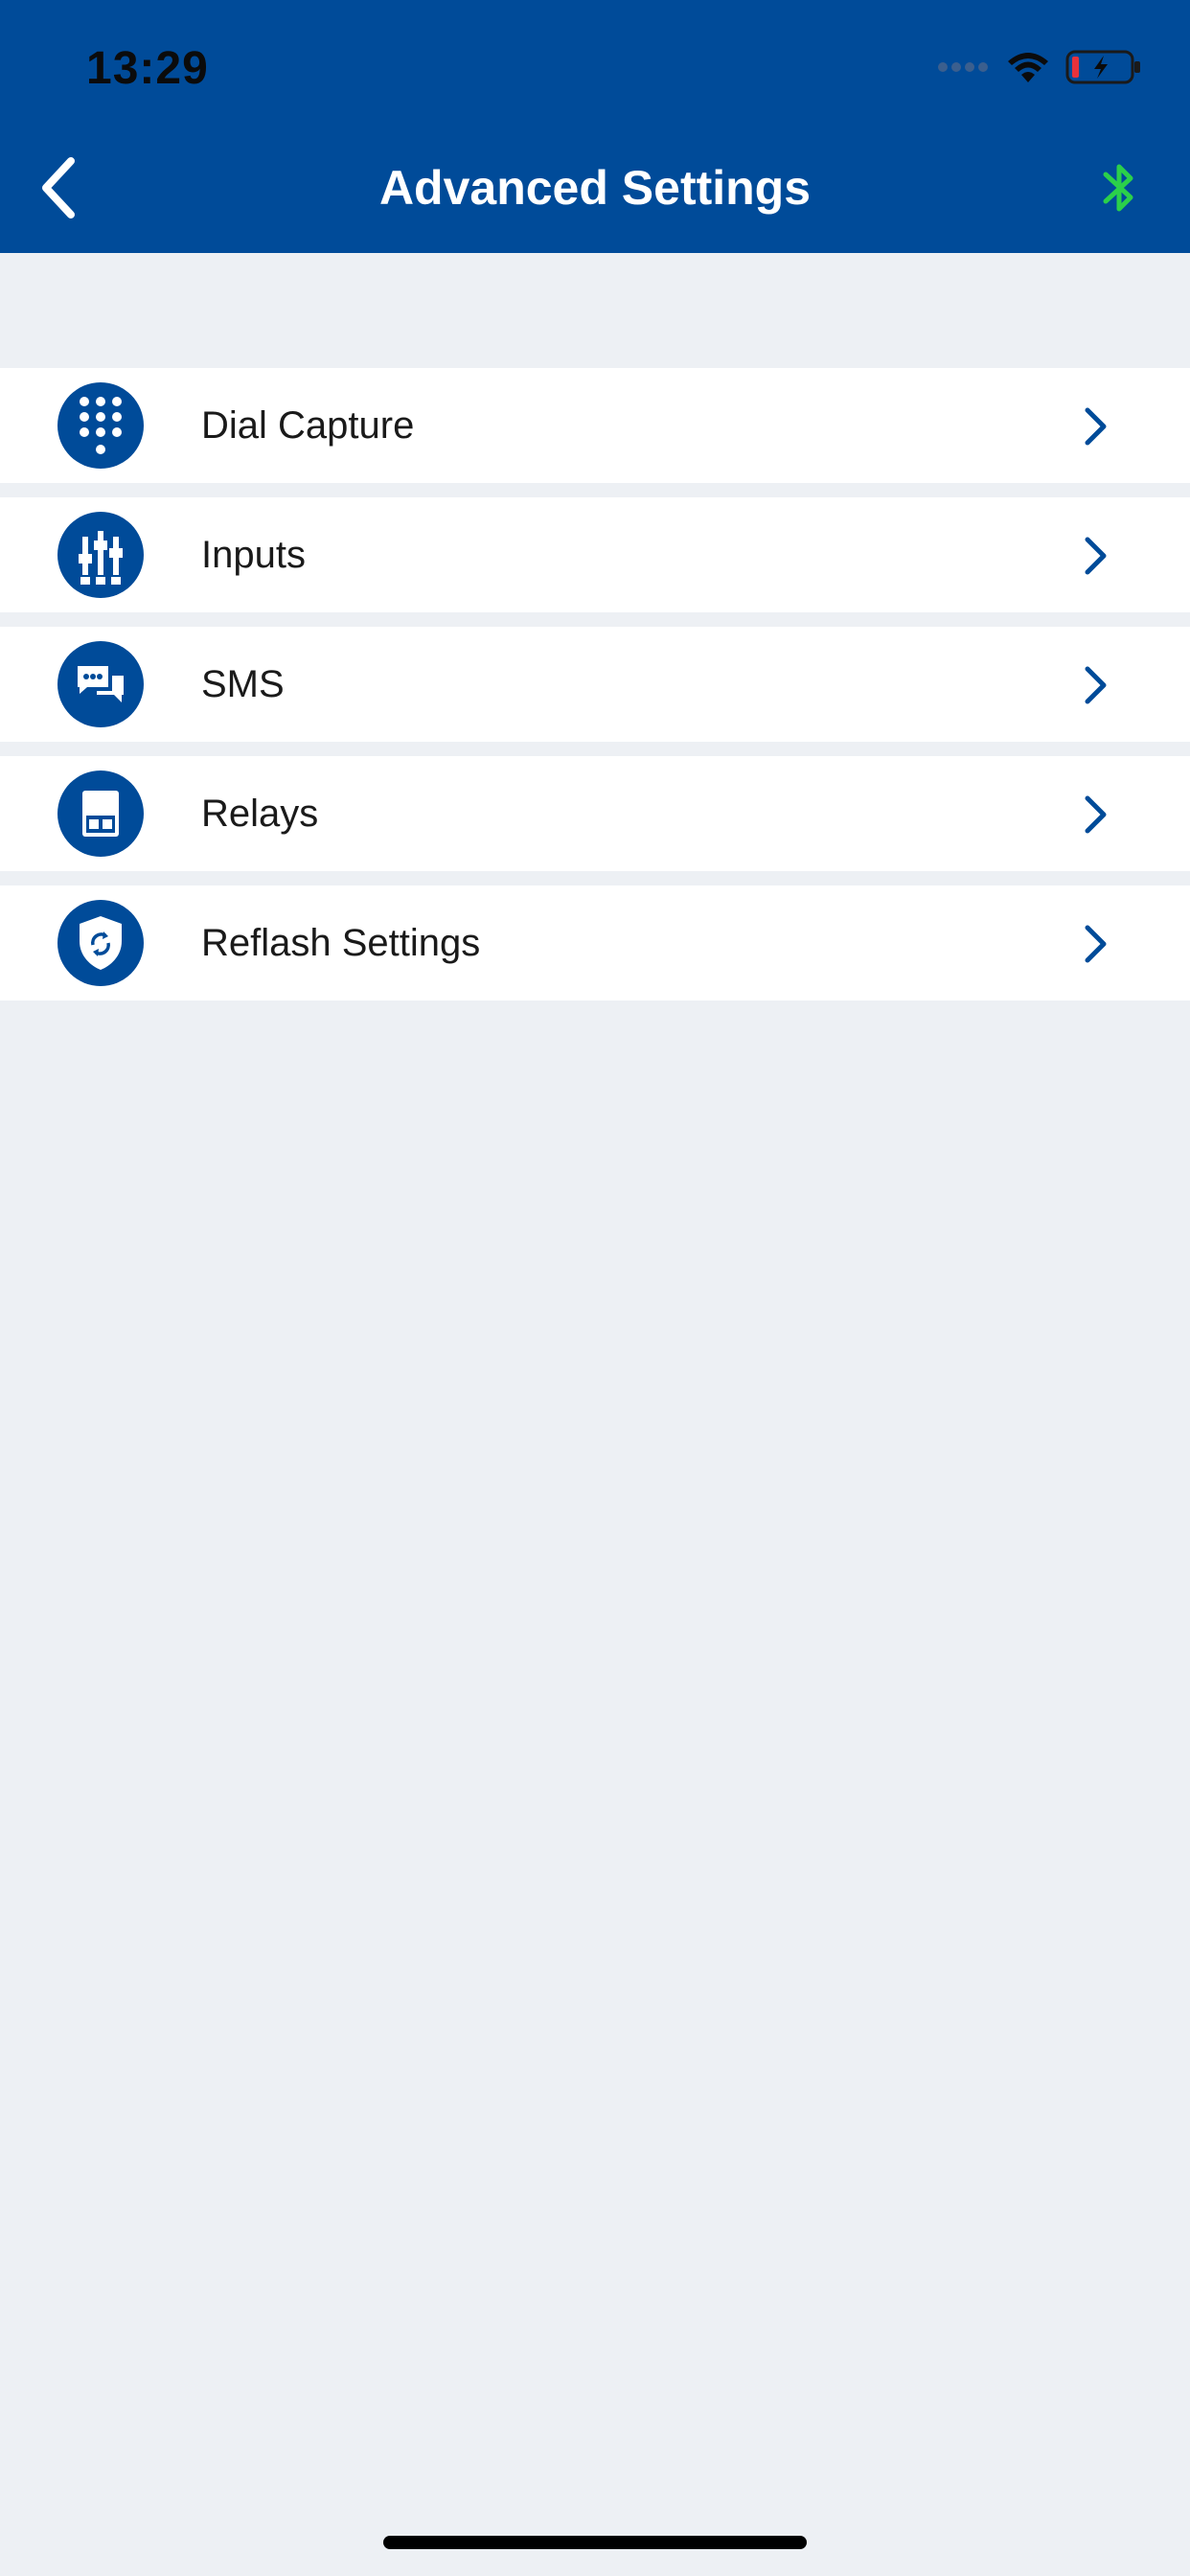  Describe the element at coordinates (254, 555) in the screenshot. I see `menu-item-label: Inputs` at that location.